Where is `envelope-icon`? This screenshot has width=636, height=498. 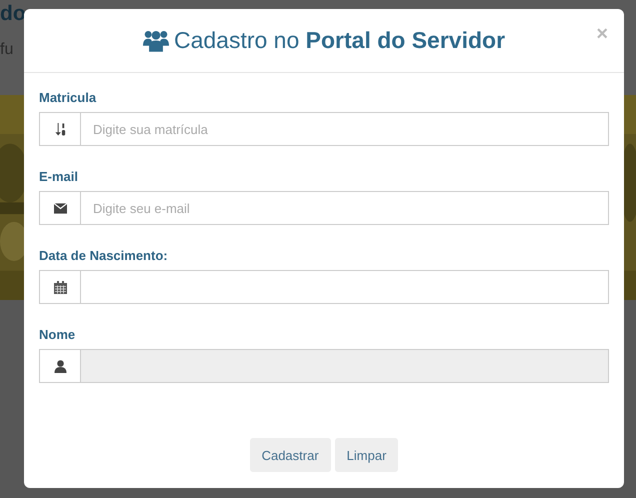 envelope-icon is located at coordinates (60, 208).